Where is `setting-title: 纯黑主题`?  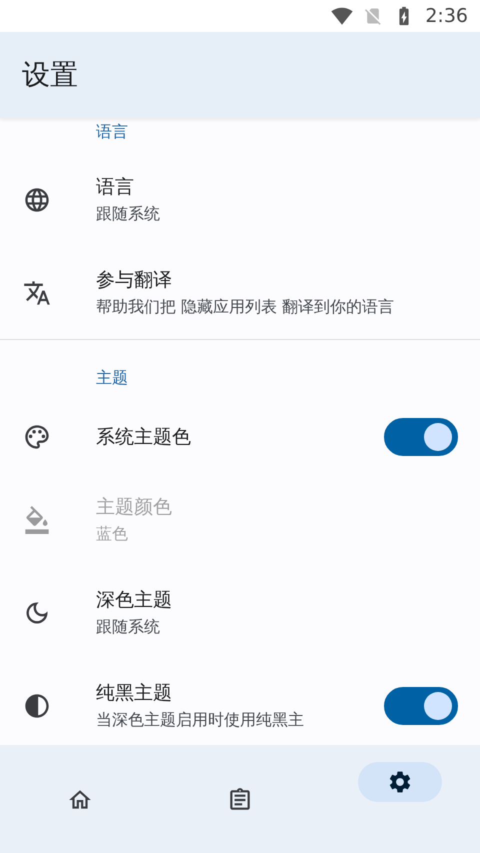
setting-title: 纯黑主题 is located at coordinates (240, 693).